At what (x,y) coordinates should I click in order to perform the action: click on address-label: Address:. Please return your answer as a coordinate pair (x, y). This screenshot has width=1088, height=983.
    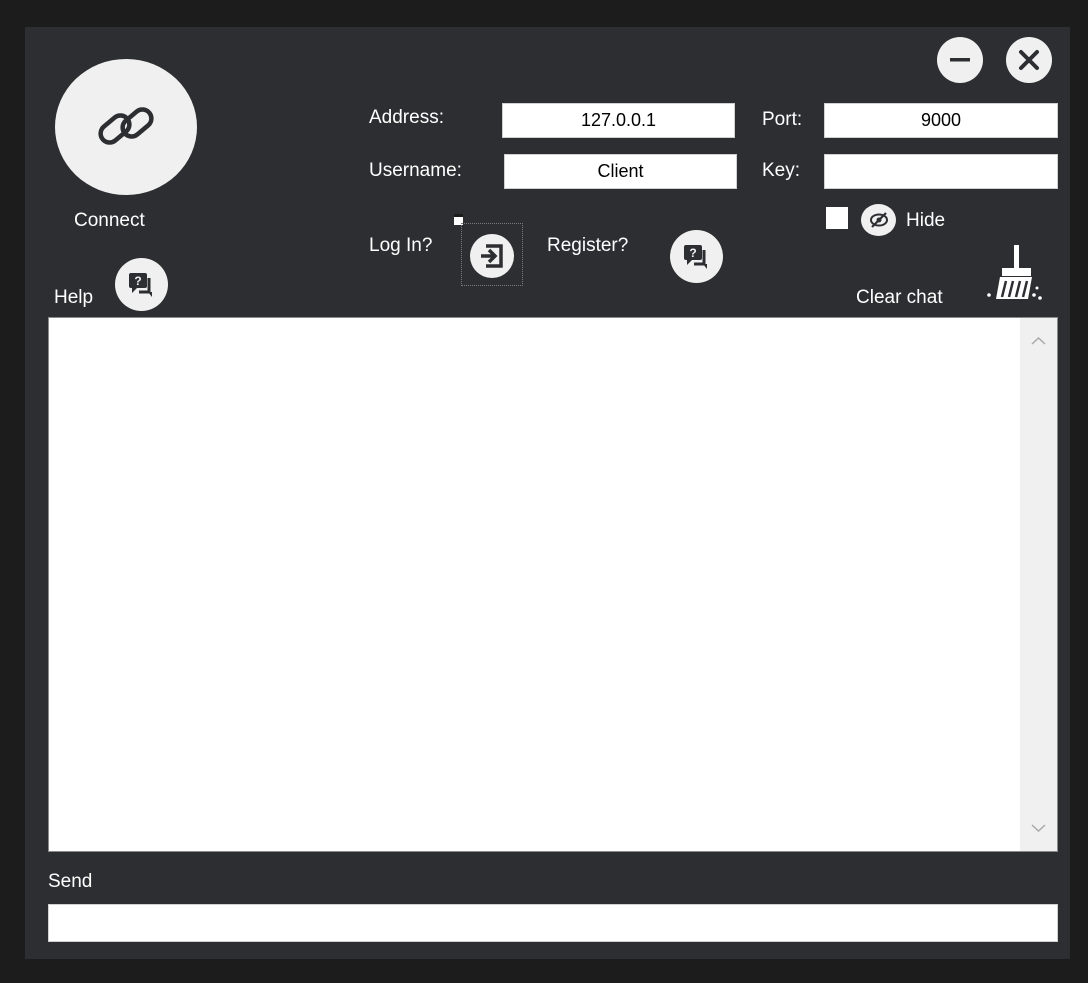
    Looking at the image, I should click on (406, 117).